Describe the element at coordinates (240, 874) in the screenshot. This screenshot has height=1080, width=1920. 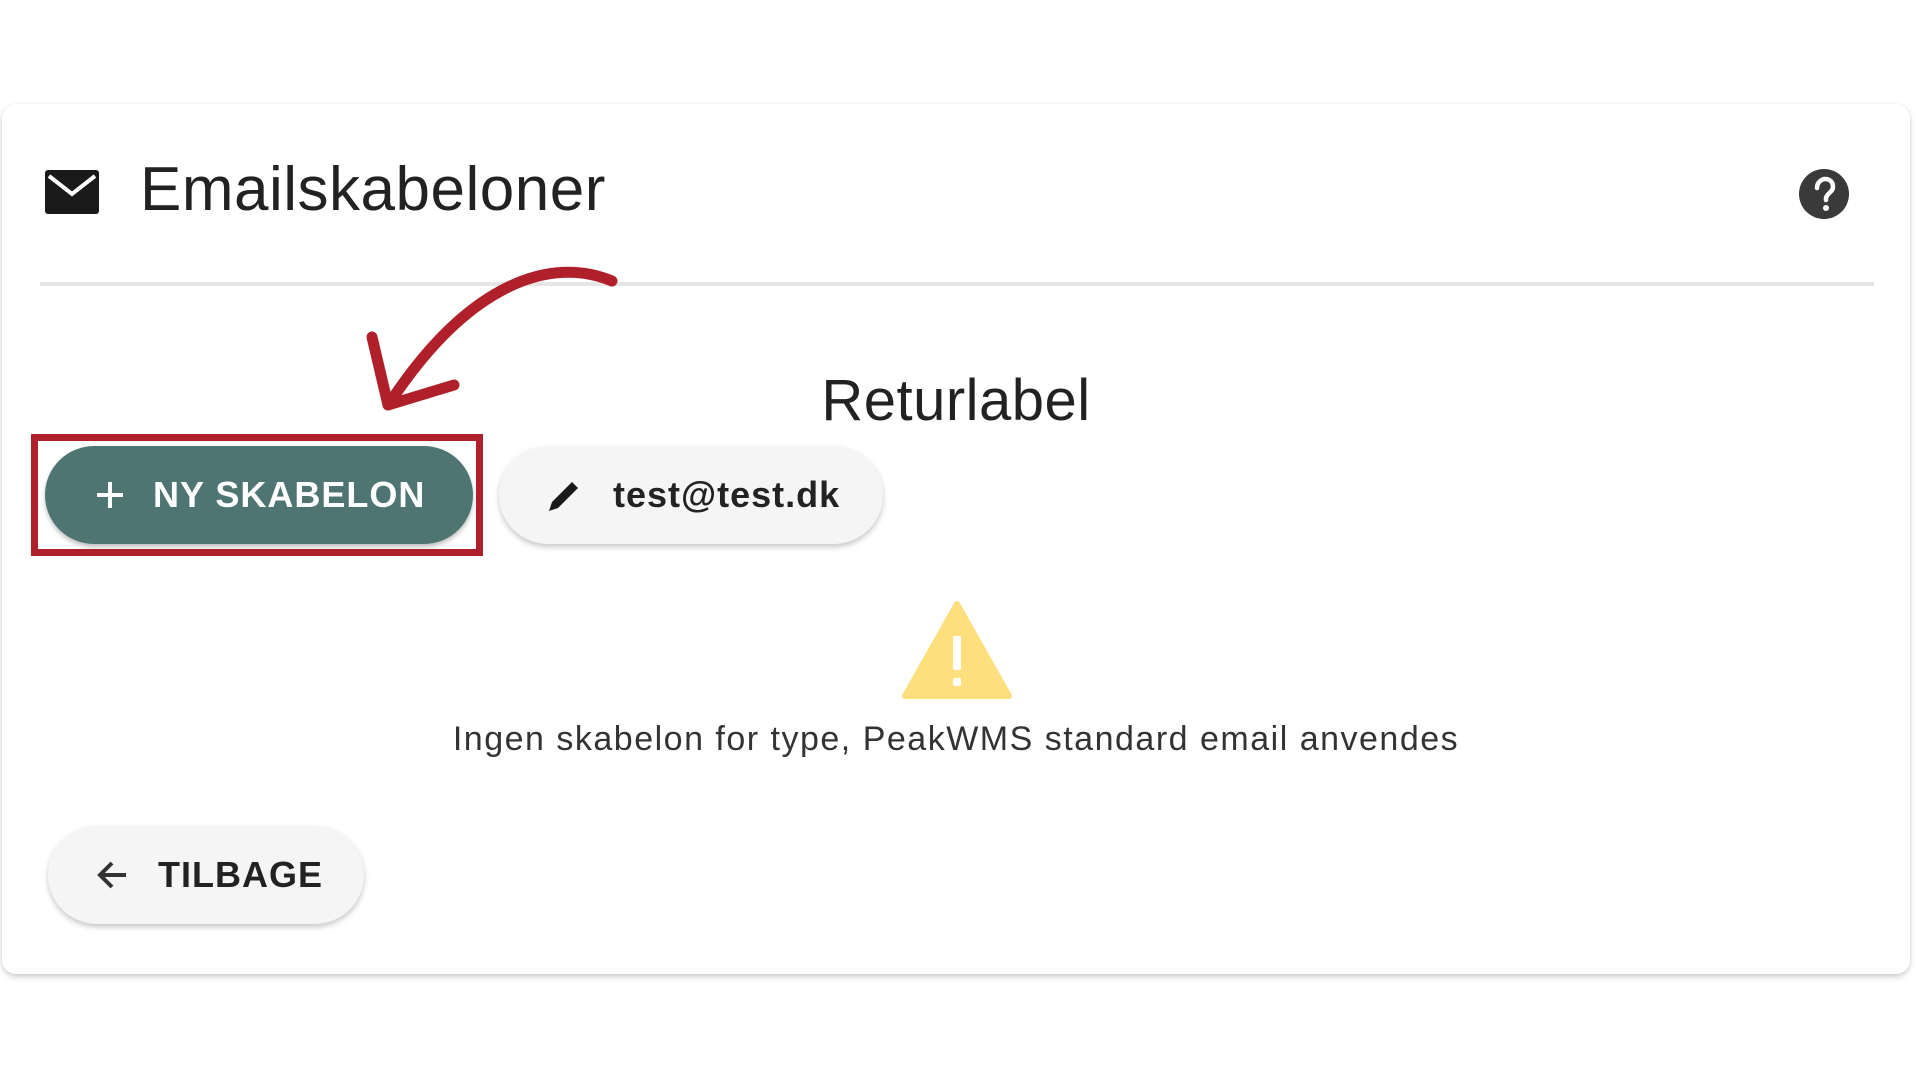
I see `back-label: TILBAGE` at that location.